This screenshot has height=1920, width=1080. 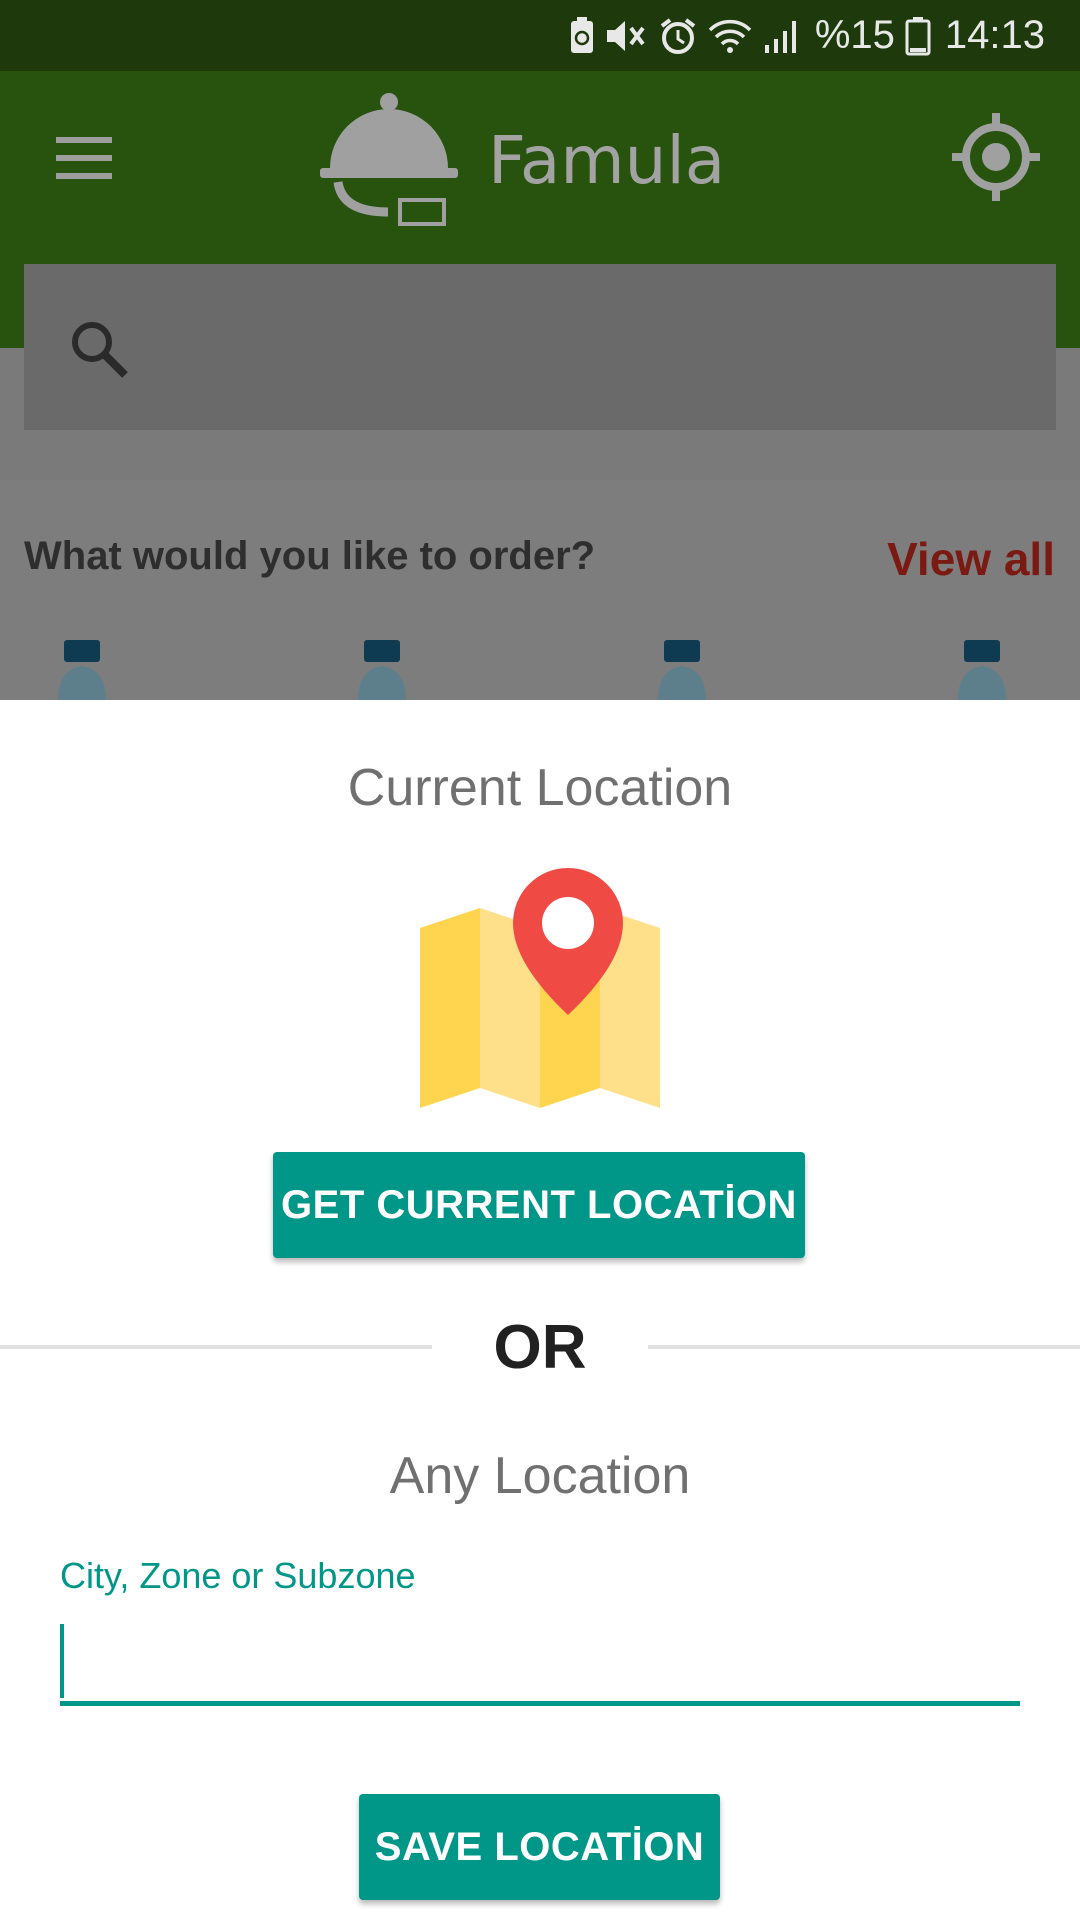 I want to click on brand: Famula, so click(x=521, y=160).